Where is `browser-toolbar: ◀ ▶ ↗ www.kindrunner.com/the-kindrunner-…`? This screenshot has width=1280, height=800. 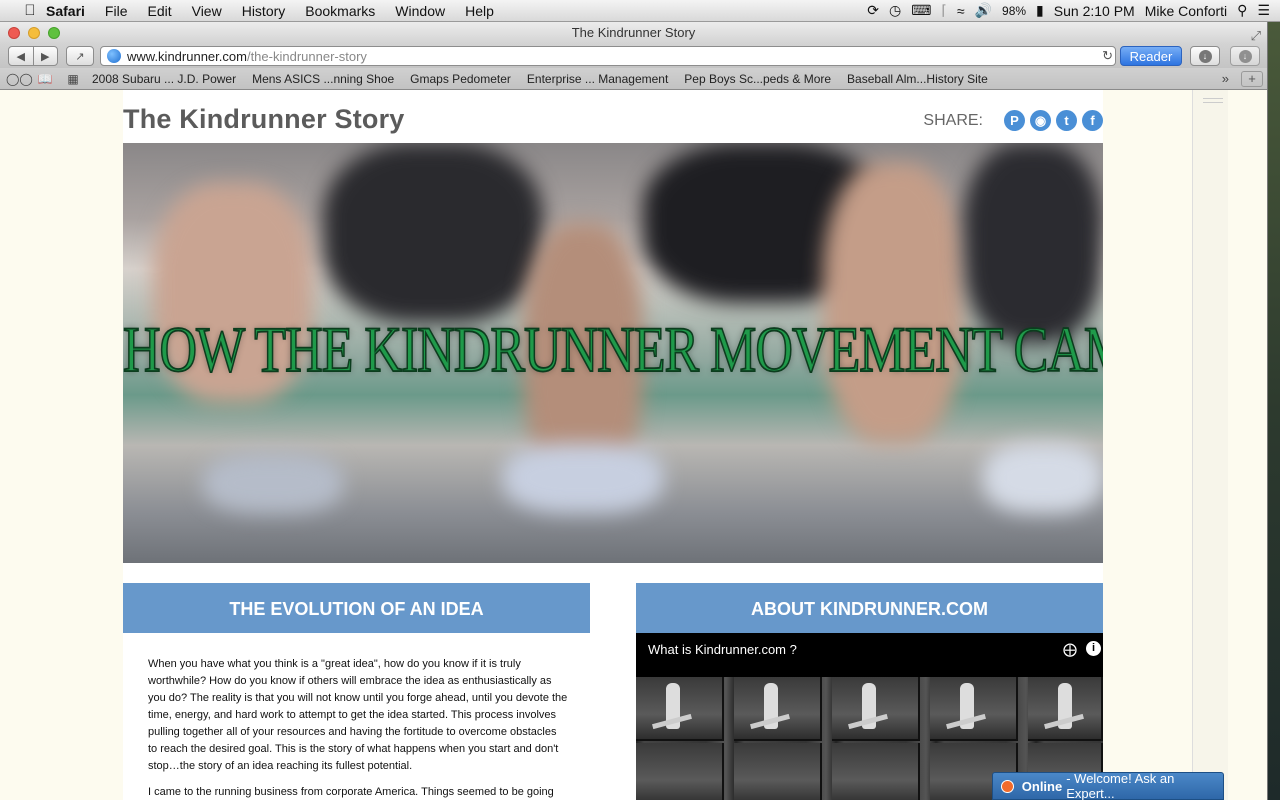
browser-toolbar: ◀ ▶ ↗ www.kindrunner.com/the-kindrunner-… is located at coordinates (633, 56).